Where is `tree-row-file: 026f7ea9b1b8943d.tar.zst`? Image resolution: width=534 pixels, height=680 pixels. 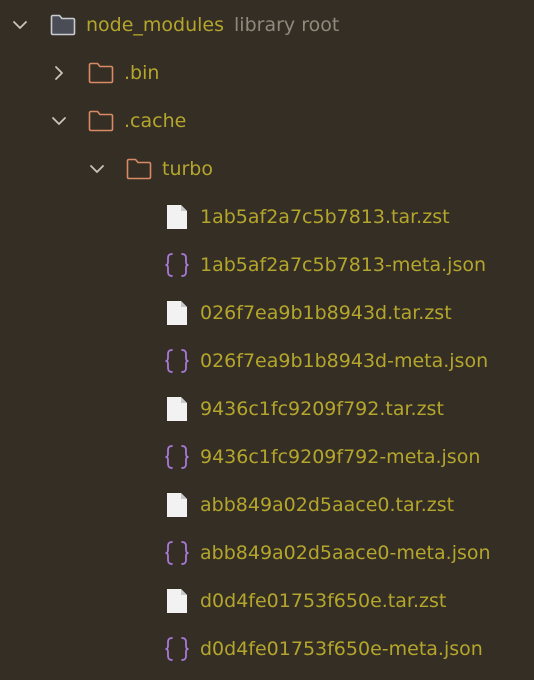
tree-row-file: 026f7ea9b1b8943d.tar.zst is located at coordinates (267, 313).